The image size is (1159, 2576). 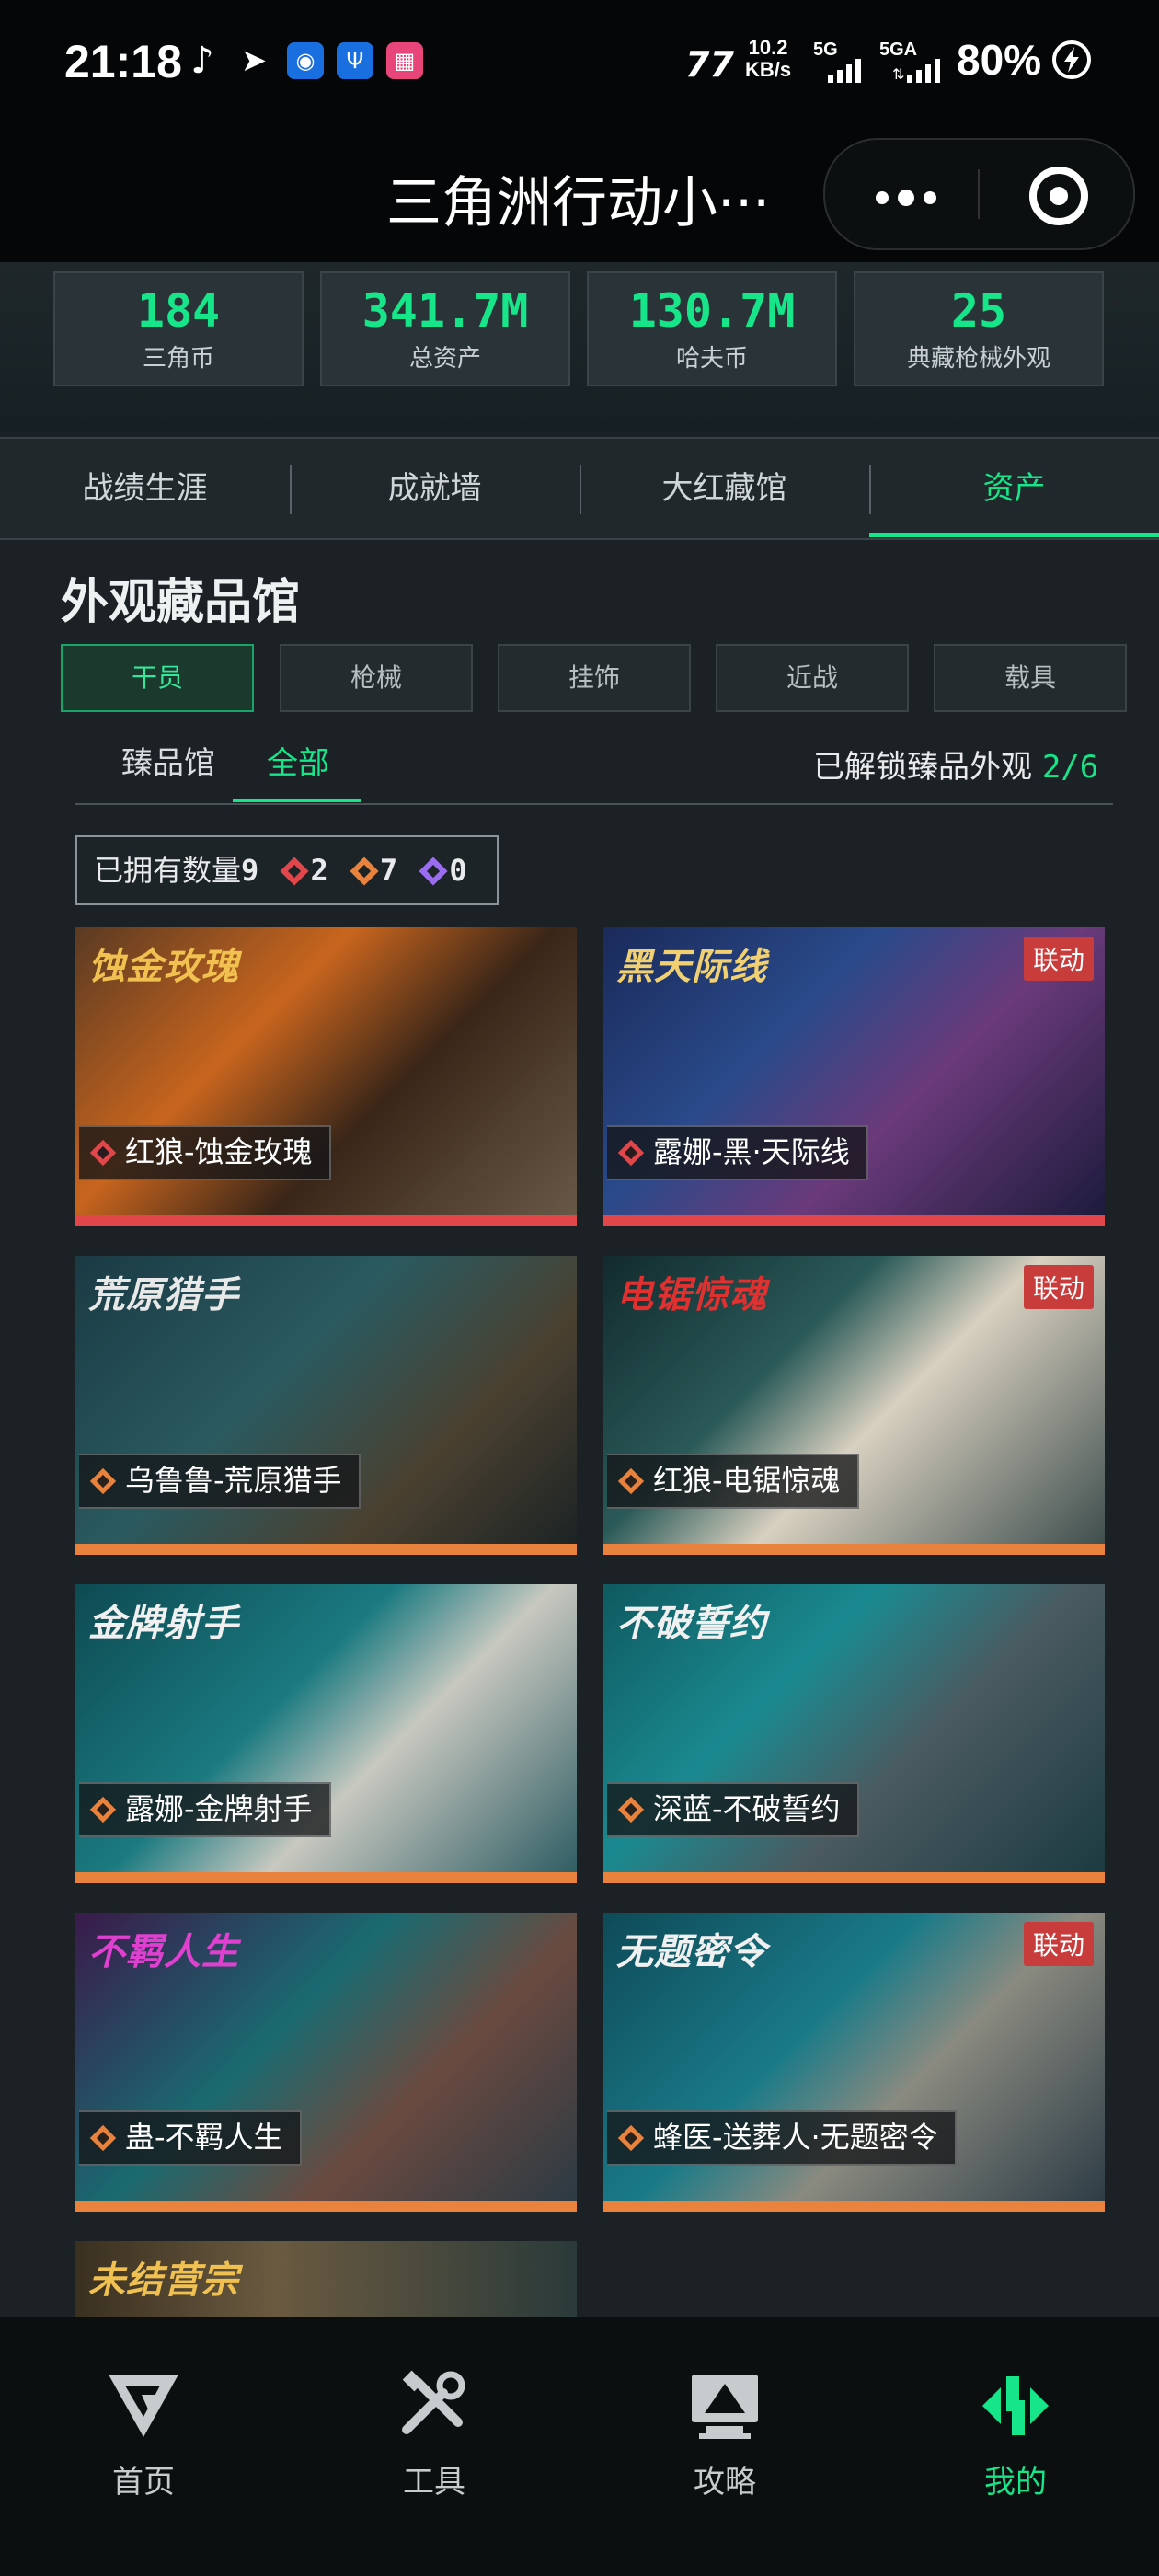 What do you see at coordinates (724, 488) in the screenshot?
I see `tab-red-collection: 大红藏馆` at bounding box center [724, 488].